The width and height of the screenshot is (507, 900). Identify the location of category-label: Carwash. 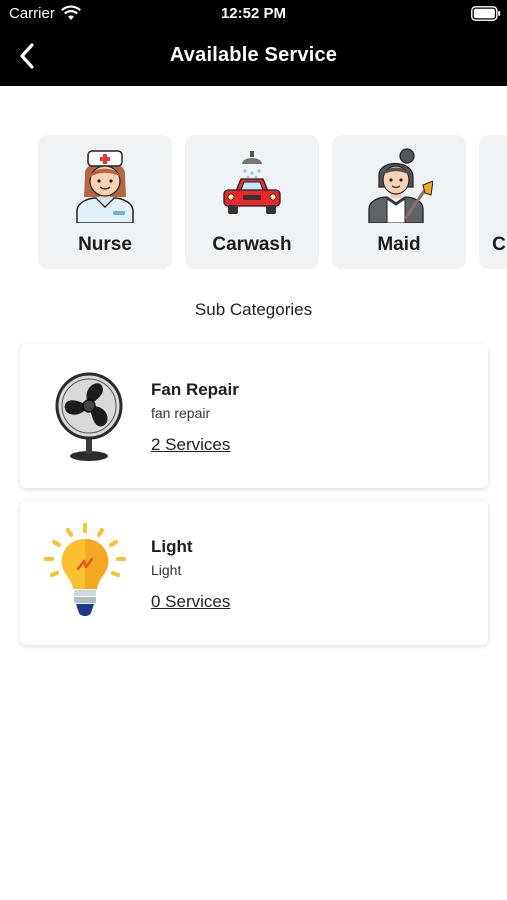
(252, 244).